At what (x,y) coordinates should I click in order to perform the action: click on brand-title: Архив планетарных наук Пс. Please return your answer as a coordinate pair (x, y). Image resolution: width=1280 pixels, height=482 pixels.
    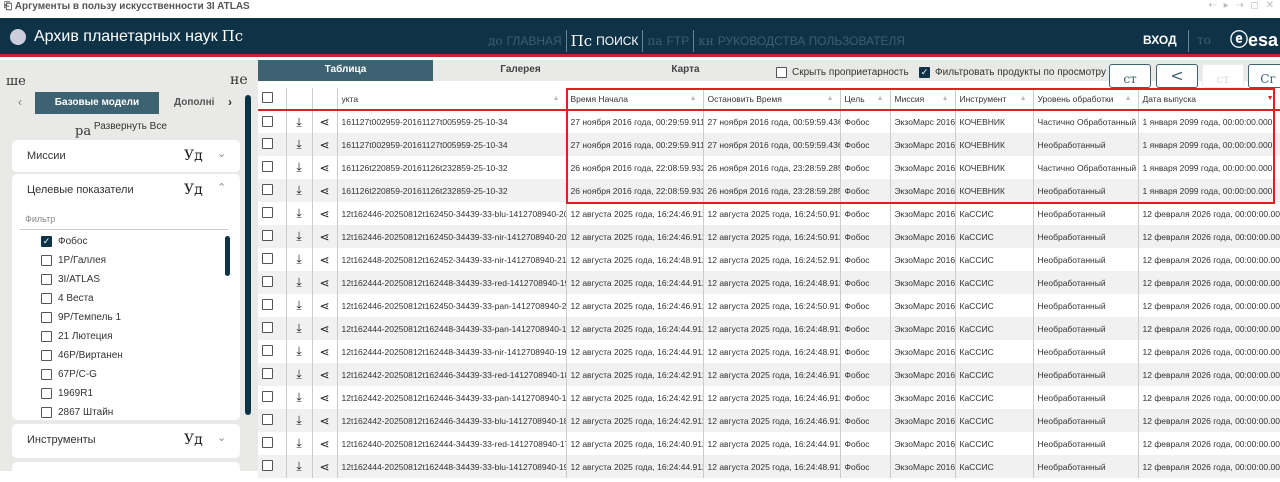
    Looking at the image, I should click on (138, 36).